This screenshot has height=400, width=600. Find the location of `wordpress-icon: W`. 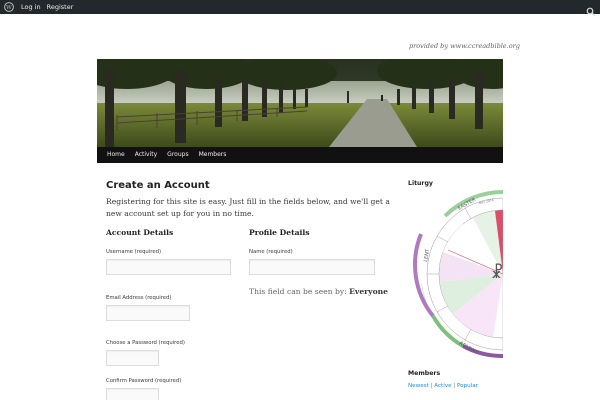

wordpress-icon: W is located at coordinates (9, 7).